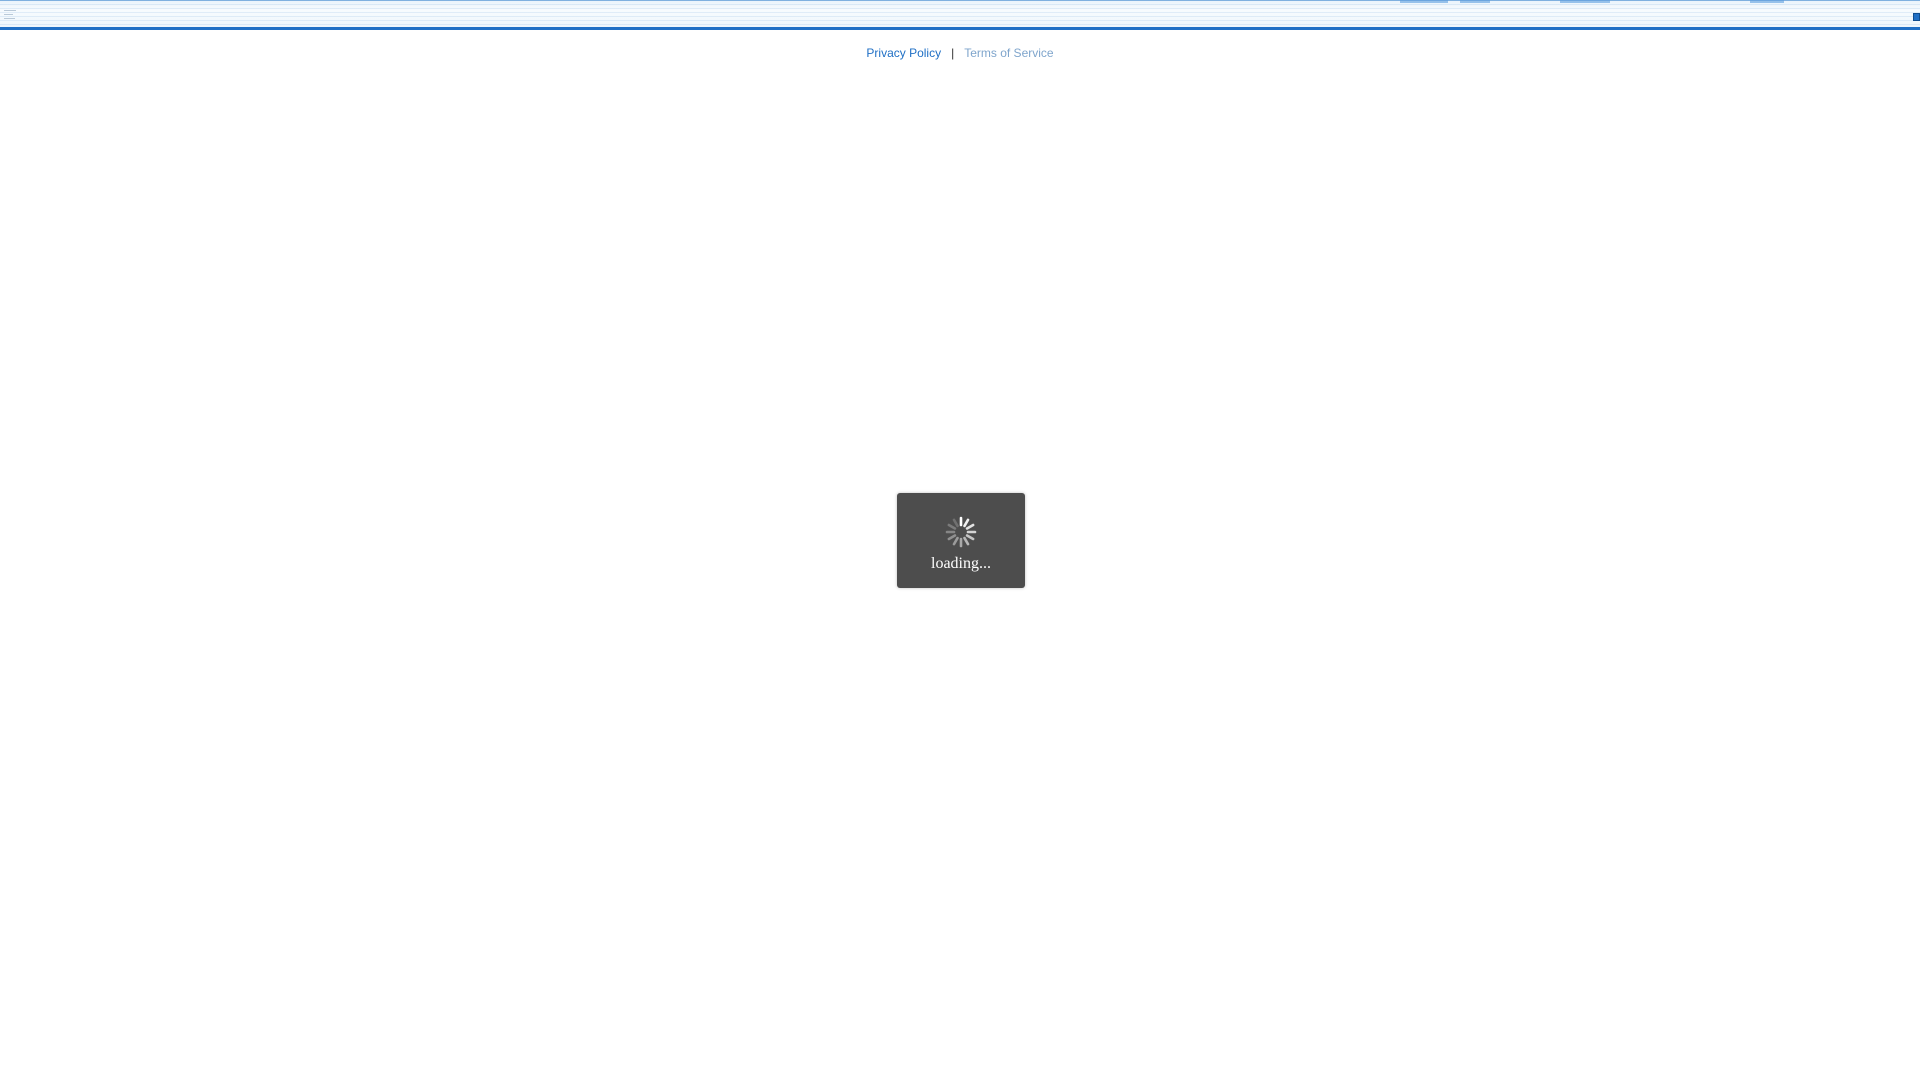 The width and height of the screenshot is (1920, 1080). What do you see at coordinates (960, 0) in the screenshot?
I see `toolbar-top-border` at bounding box center [960, 0].